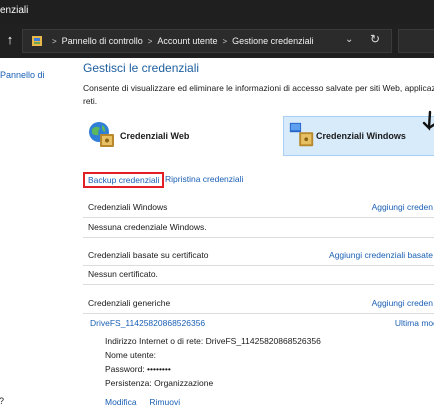  I want to click on add-windows-credential-link: Aggiungi creden, so click(402, 207).